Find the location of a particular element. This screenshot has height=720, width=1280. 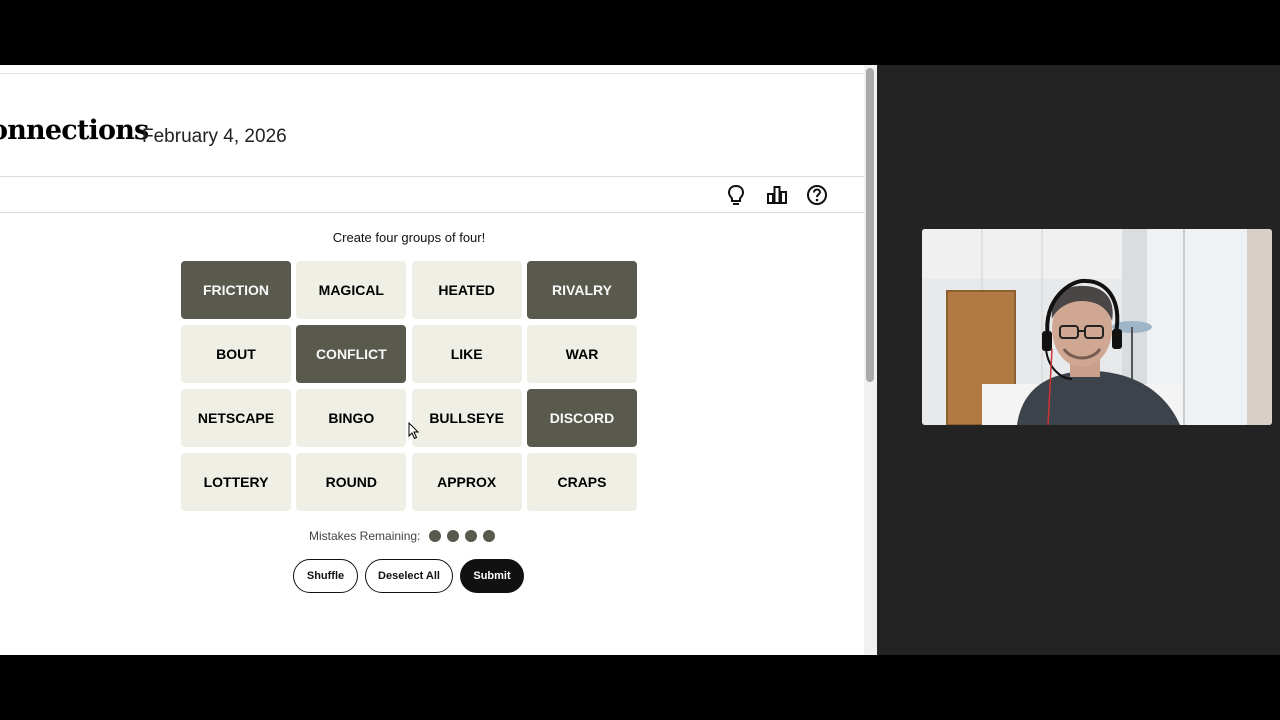

lightbulb-icon is located at coordinates (736, 195).